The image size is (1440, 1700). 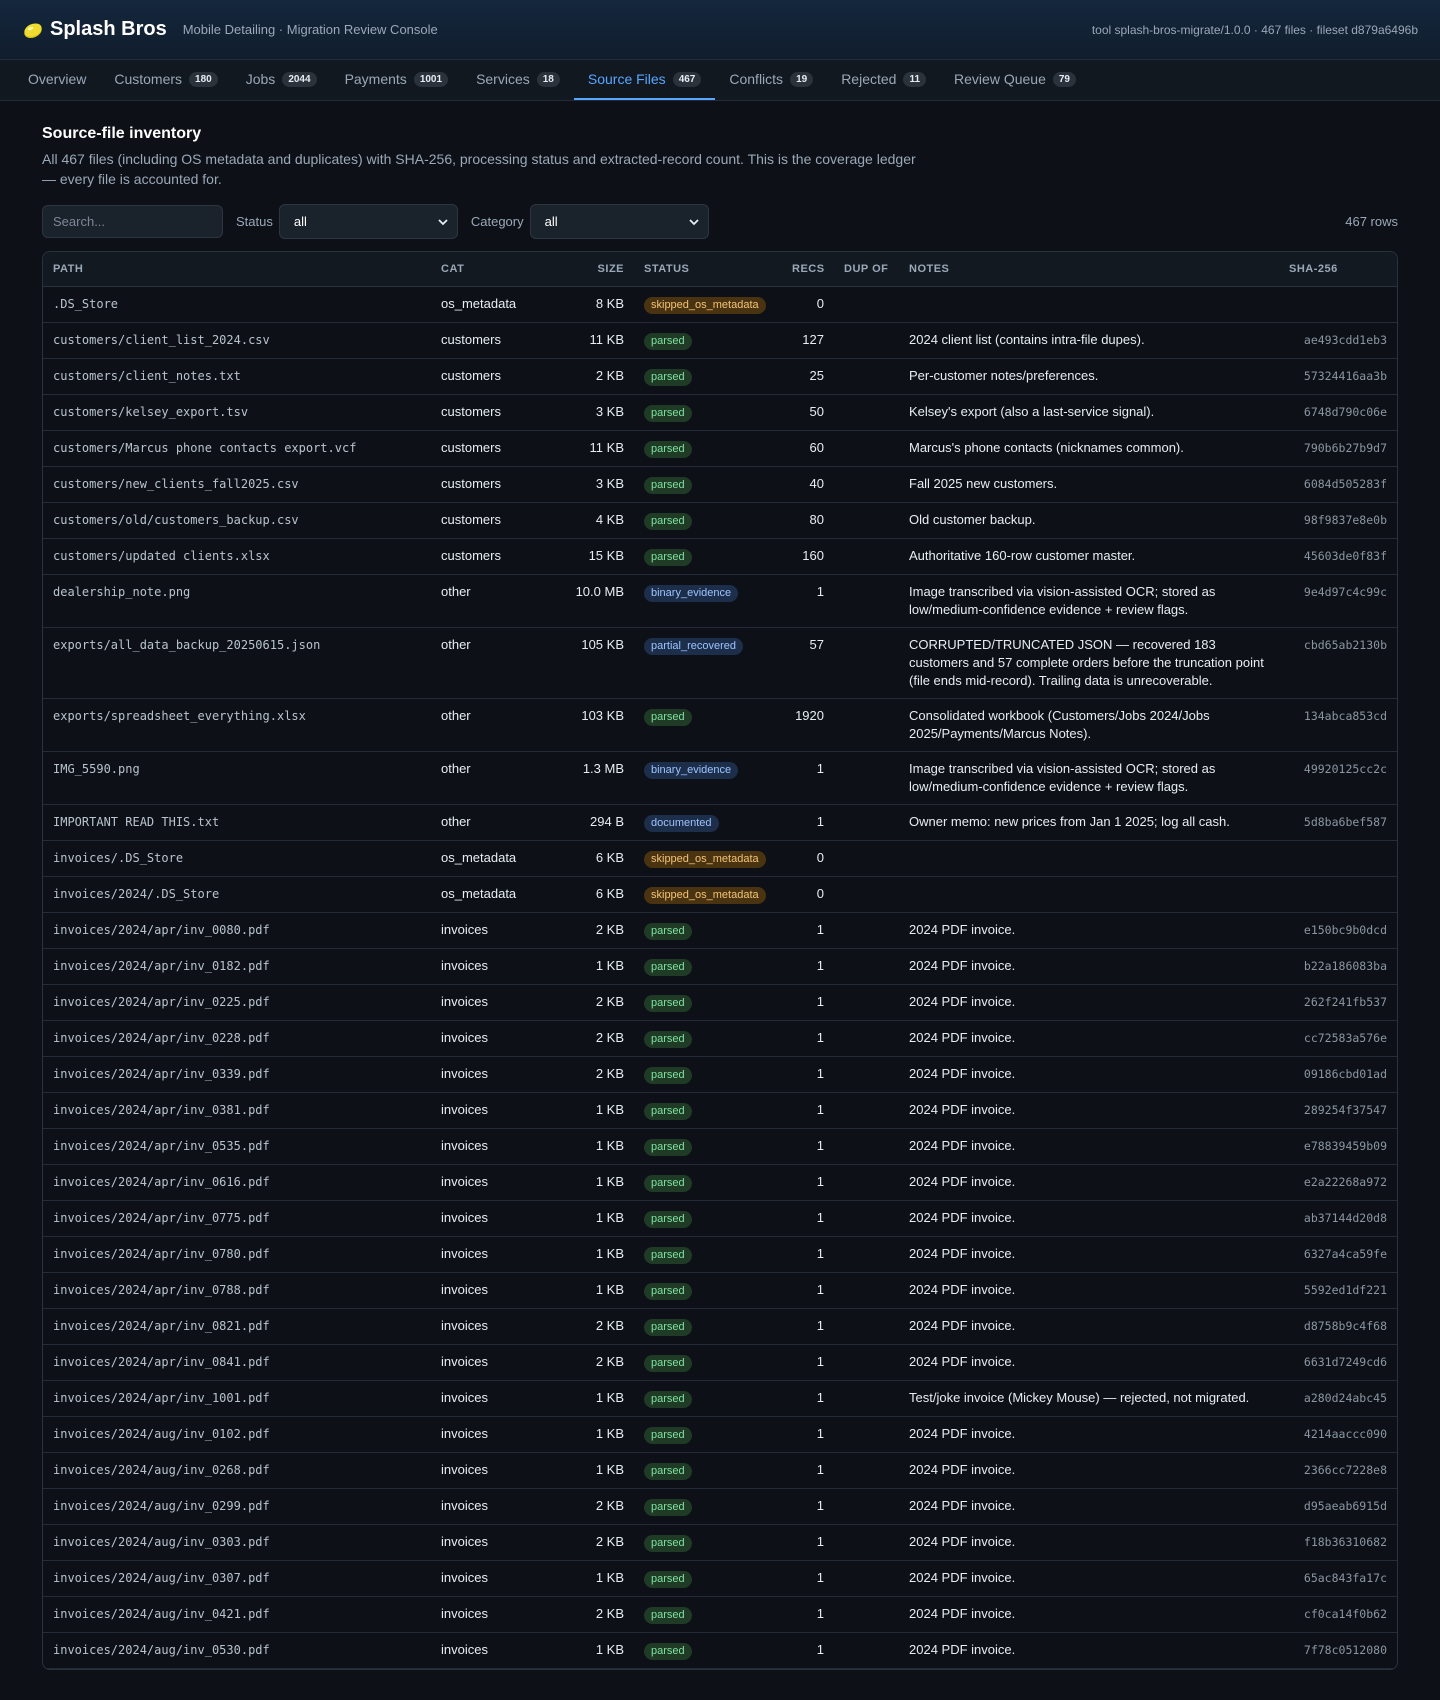 I want to click on tab-rejected: Rejected 11, so click(x=883, y=80).